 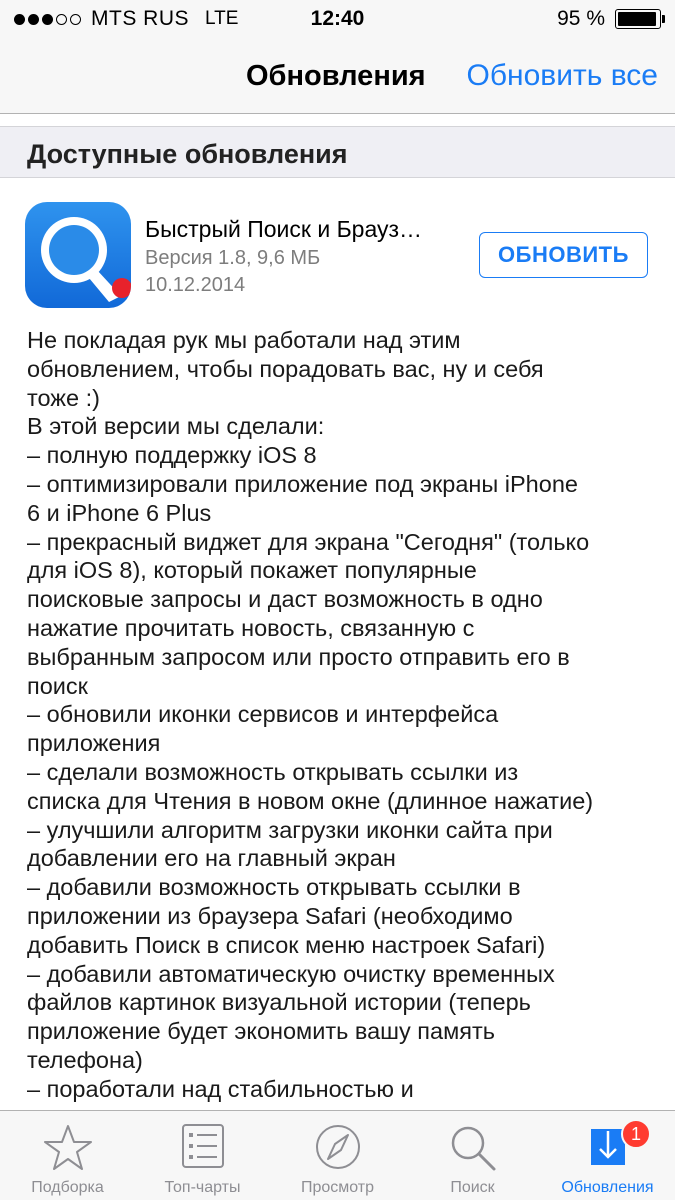 I want to click on release-note-line: приложения, so click(x=94, y=743).